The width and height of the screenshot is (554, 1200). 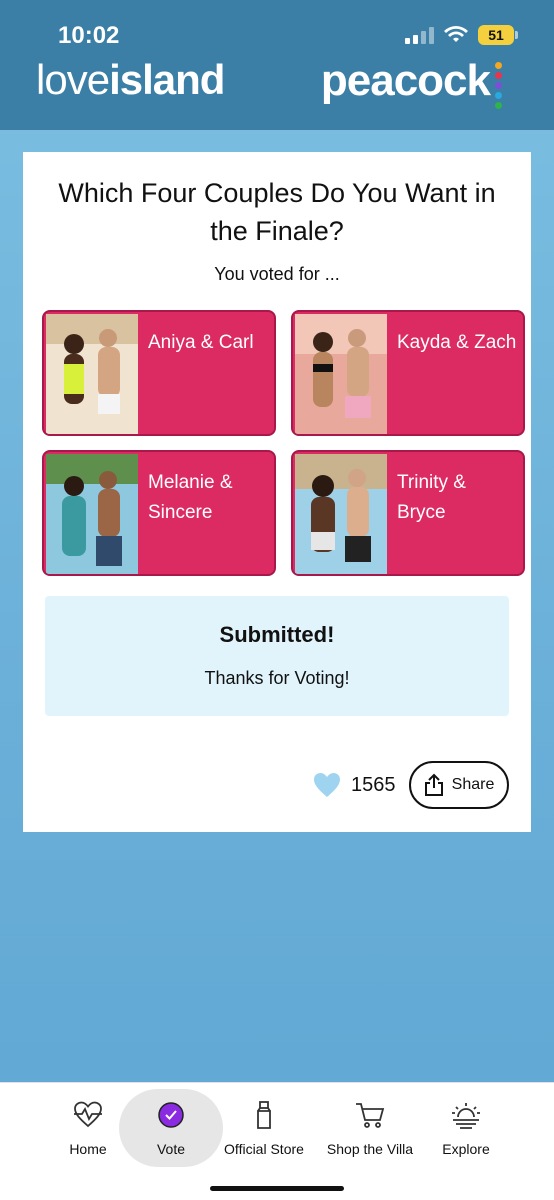 I want to click on submitted-banner: Submitted! Thanks for Voting!, so click(x=277, y=656).